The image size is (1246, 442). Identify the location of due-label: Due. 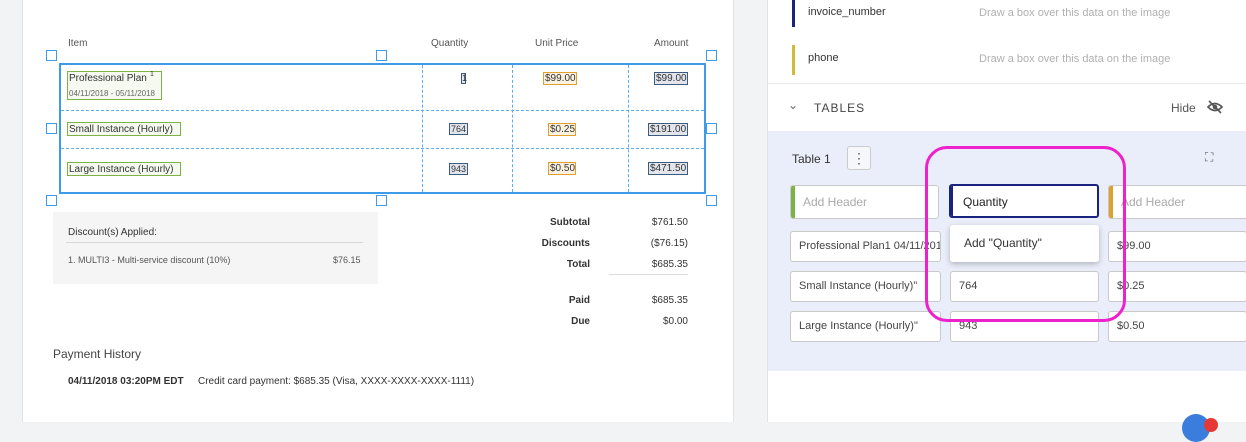
(580, 321).